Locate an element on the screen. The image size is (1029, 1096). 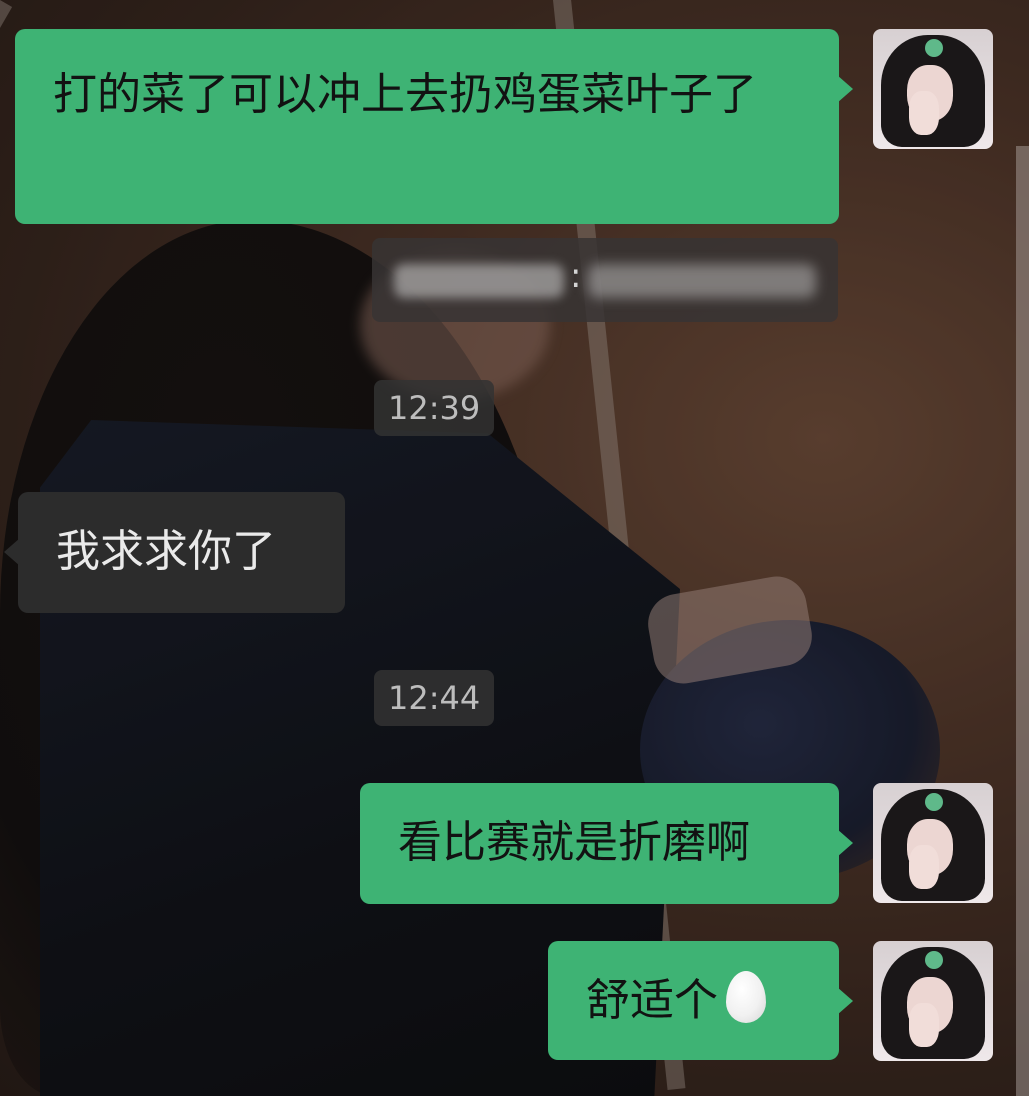
outgoing-message-bubble: 打的菜了可以冲上去扔鸡蛋菜叶子了 is located at coordinates (434, 126).